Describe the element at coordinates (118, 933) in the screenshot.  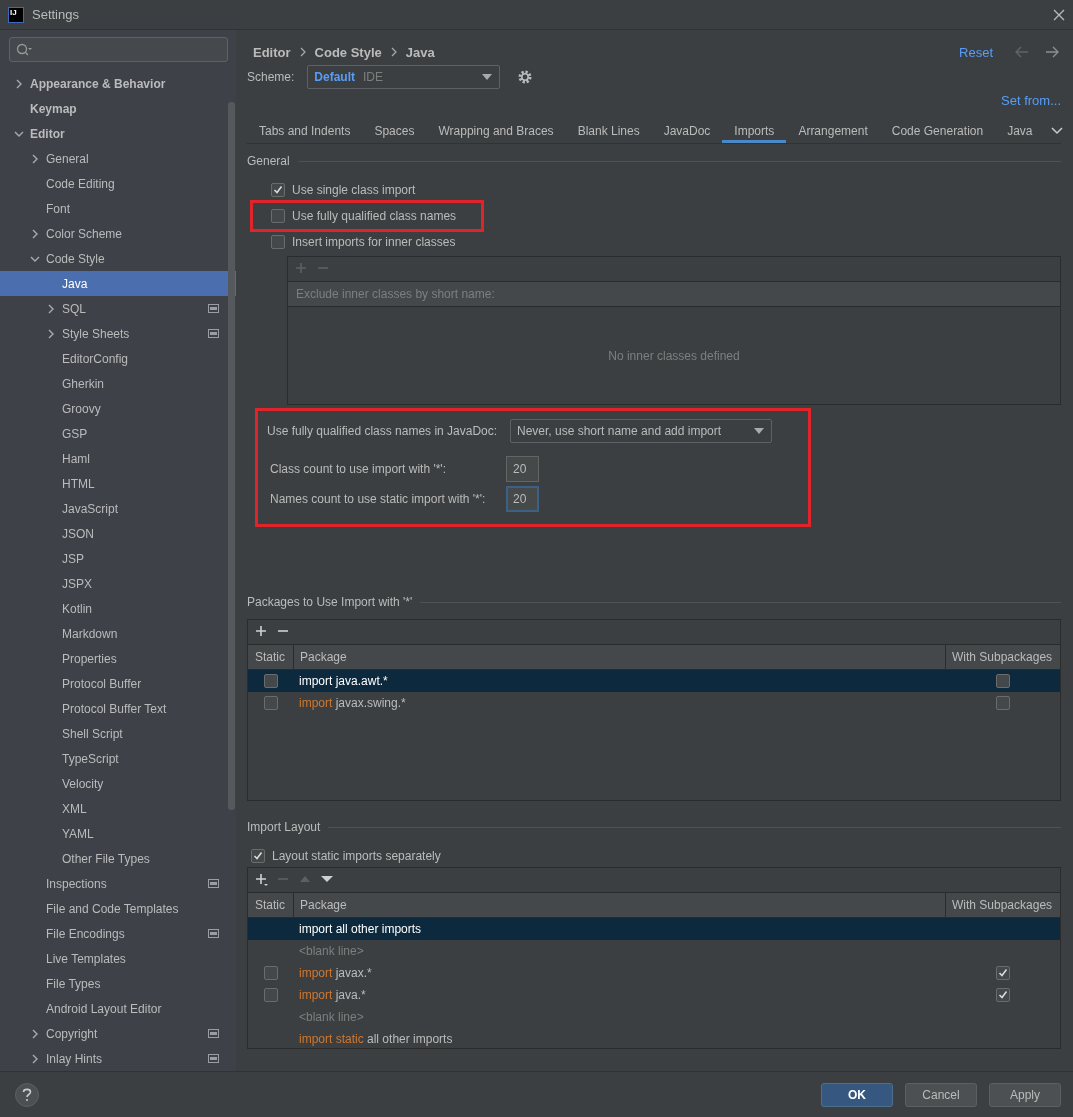
I see `tree-item: File Encodings` at that location.